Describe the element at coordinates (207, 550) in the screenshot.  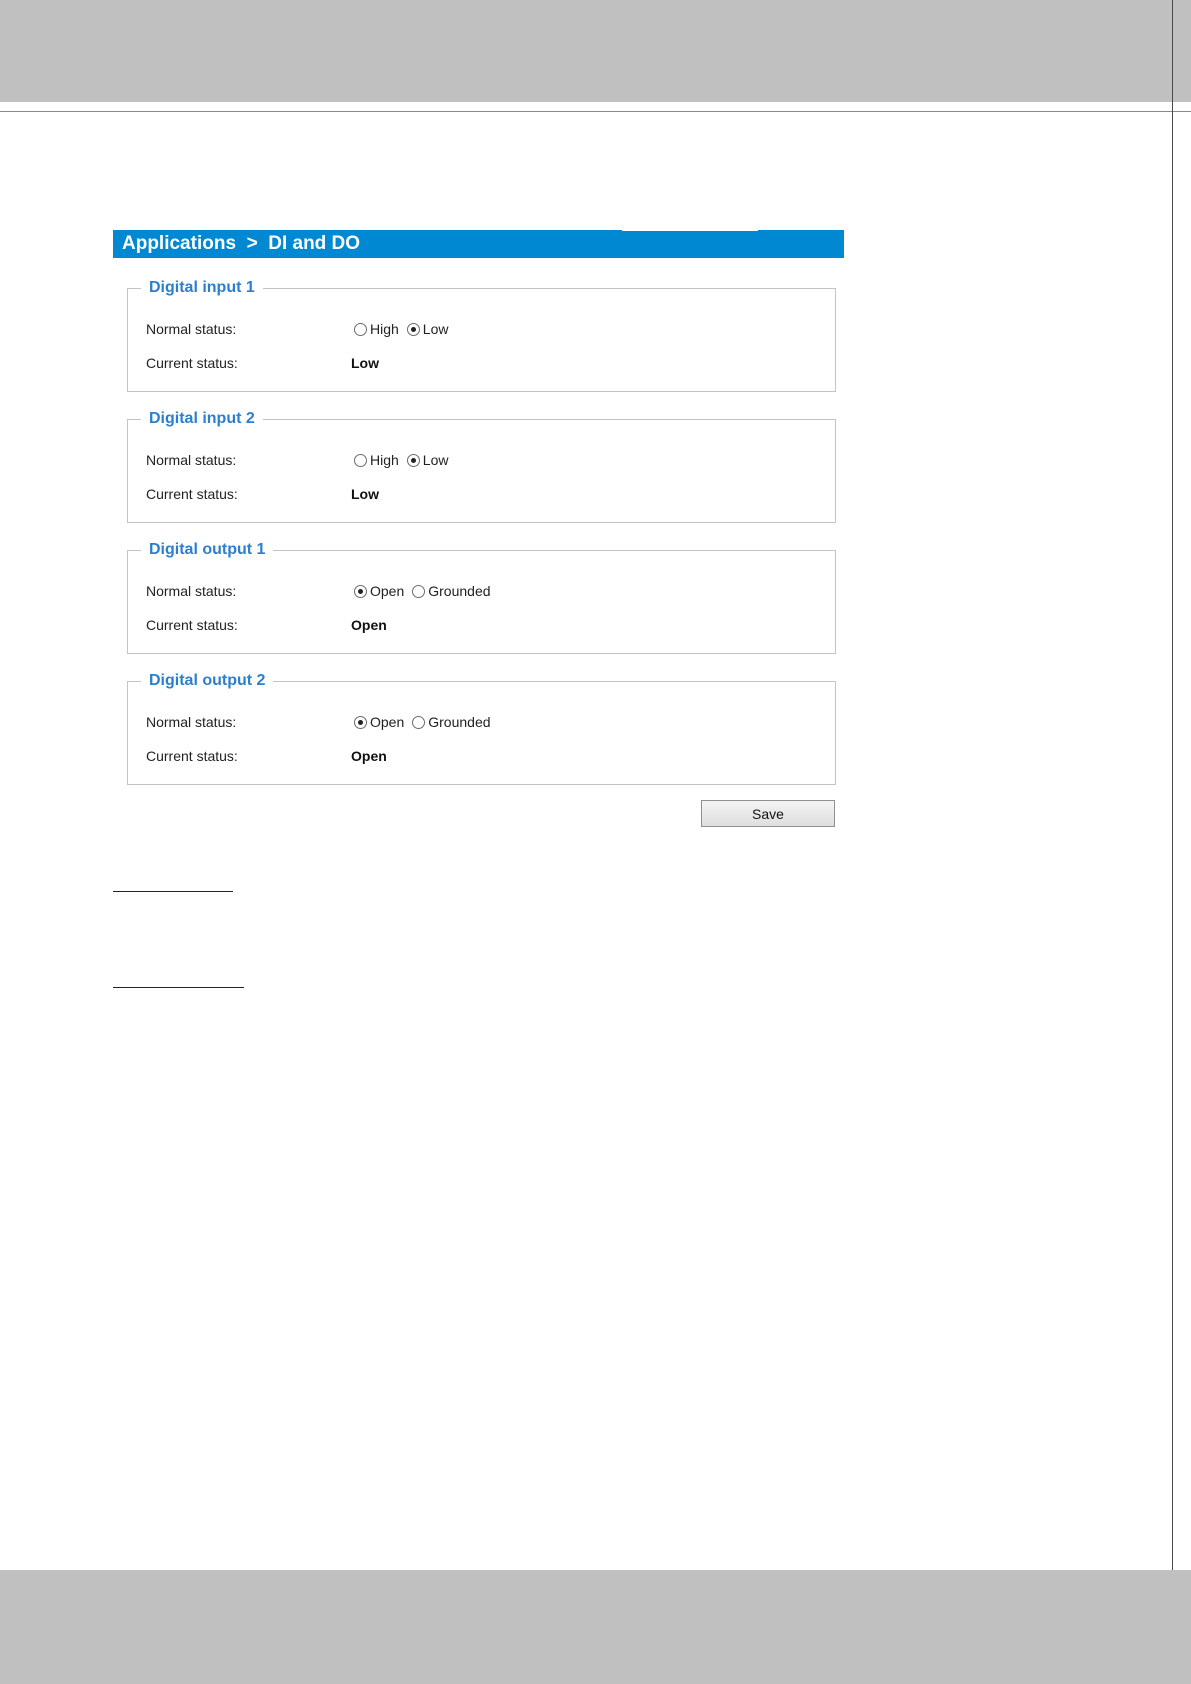
I see `group-legend: Digital output 1` at that location.